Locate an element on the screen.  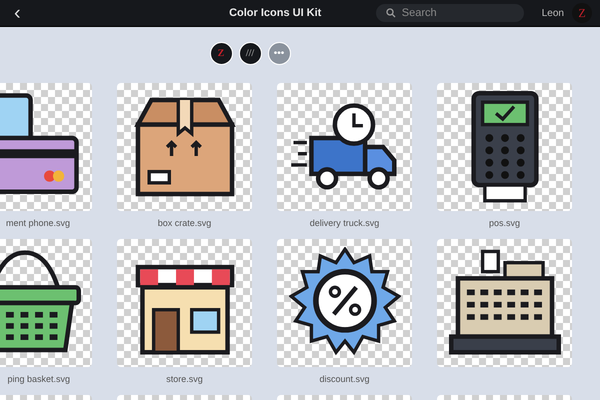
search-field: Search is located at coordinates (450, 13).